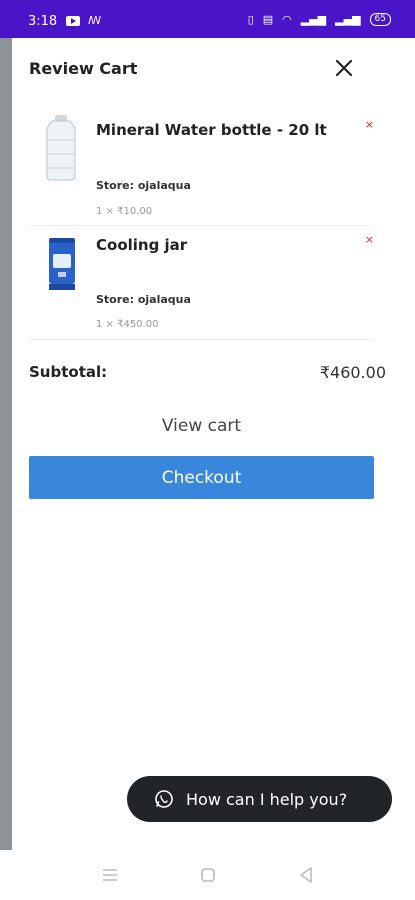  Describe the element at coordinates (207, 19) in the screenshot. I see `status-bar: 3:18 ꟿ ▯ ▤ ◠ ▂▄▆ ▂▄▆ 65` at that location.